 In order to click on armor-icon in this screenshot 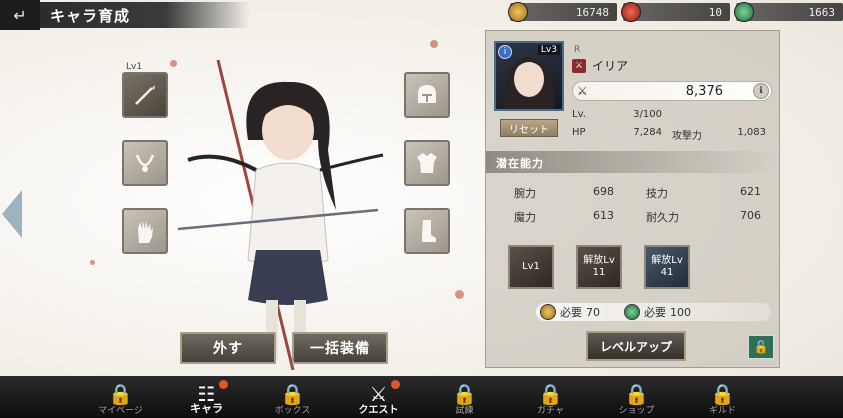, I will do `click(427, 163)`.